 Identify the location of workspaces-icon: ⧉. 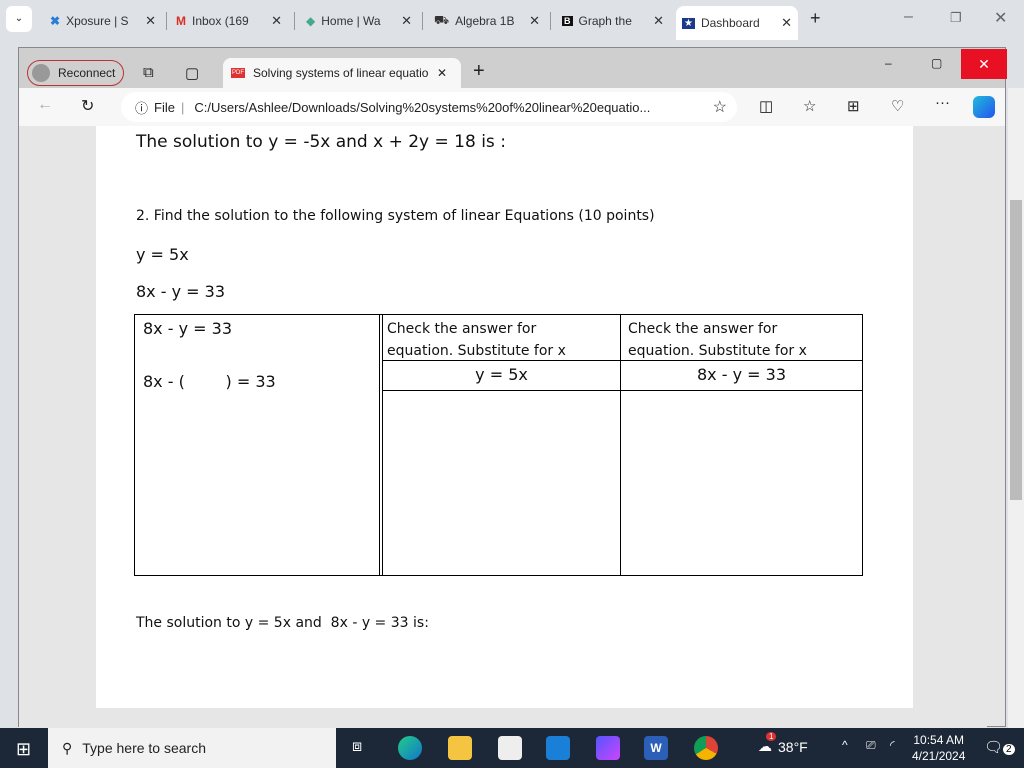
(148, 72).